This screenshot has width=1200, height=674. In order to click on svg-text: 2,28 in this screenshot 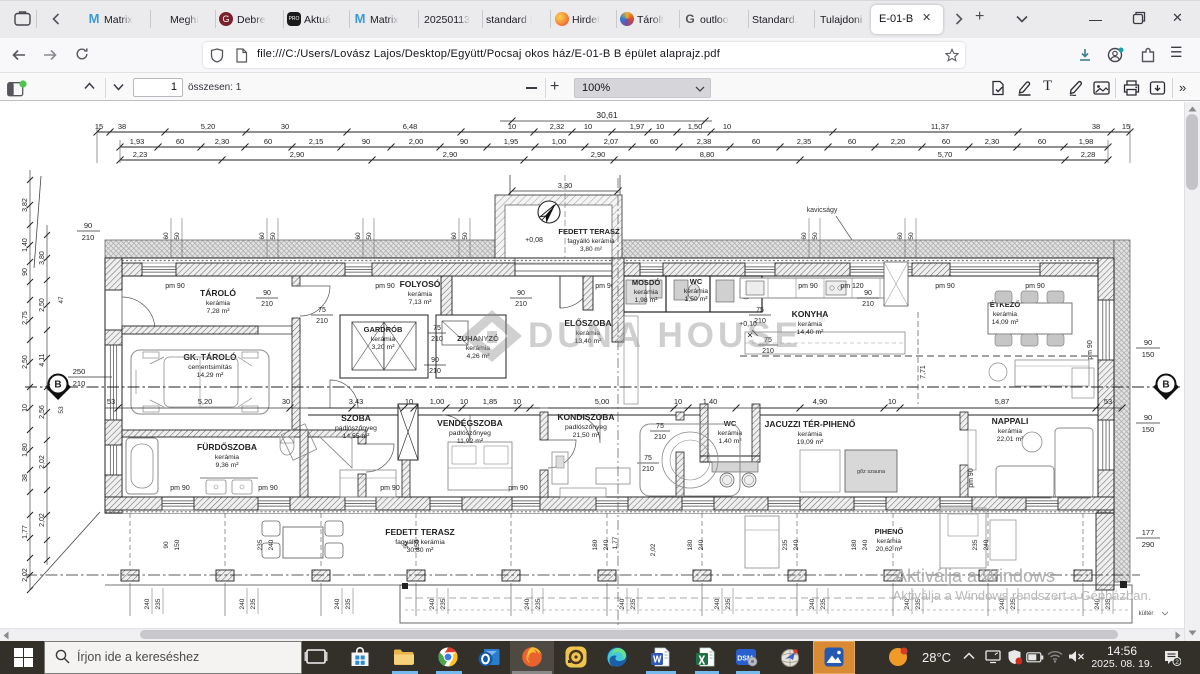, I will do `click(1088, 154)`.